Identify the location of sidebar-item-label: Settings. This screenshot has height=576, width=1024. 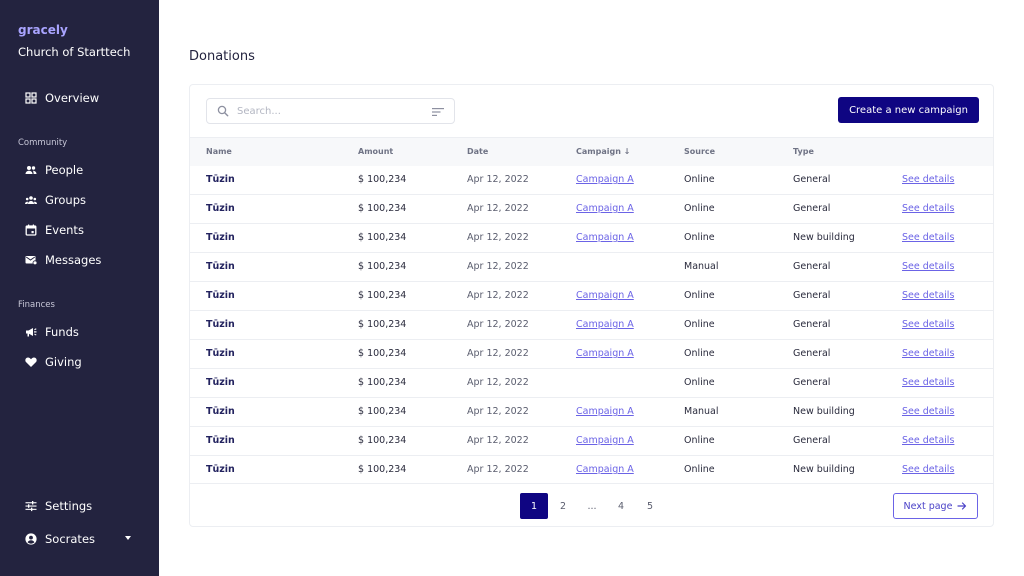
(69, 506).